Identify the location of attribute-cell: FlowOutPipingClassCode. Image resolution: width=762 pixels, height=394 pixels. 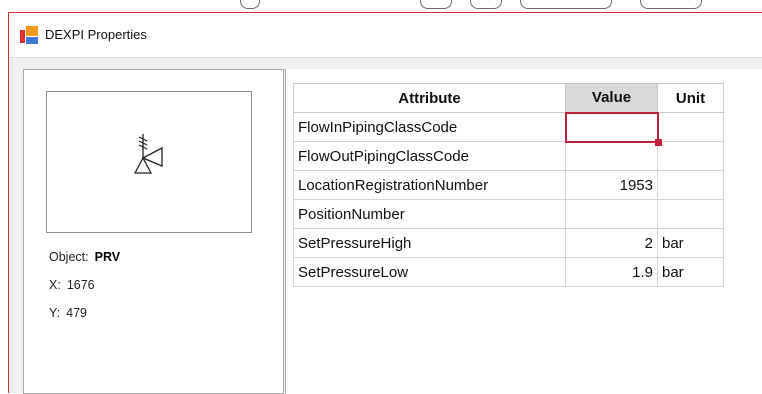
(429, 156).